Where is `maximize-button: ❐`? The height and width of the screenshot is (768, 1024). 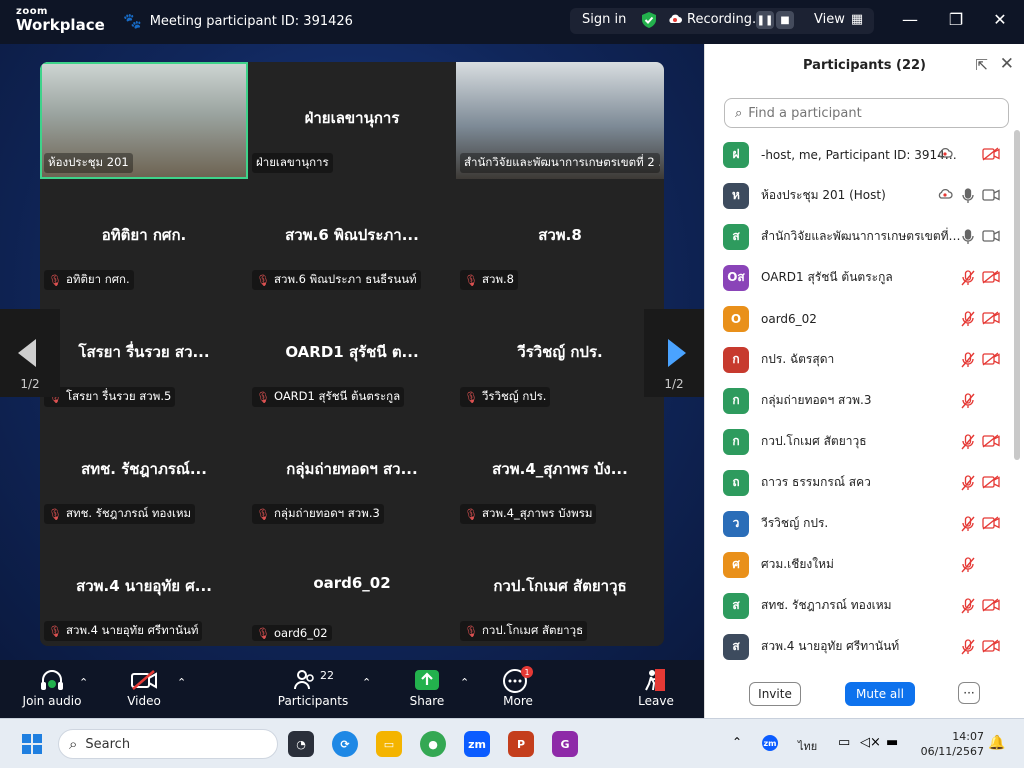 maximize-button: ❐ is located at coordinates (956, 19).